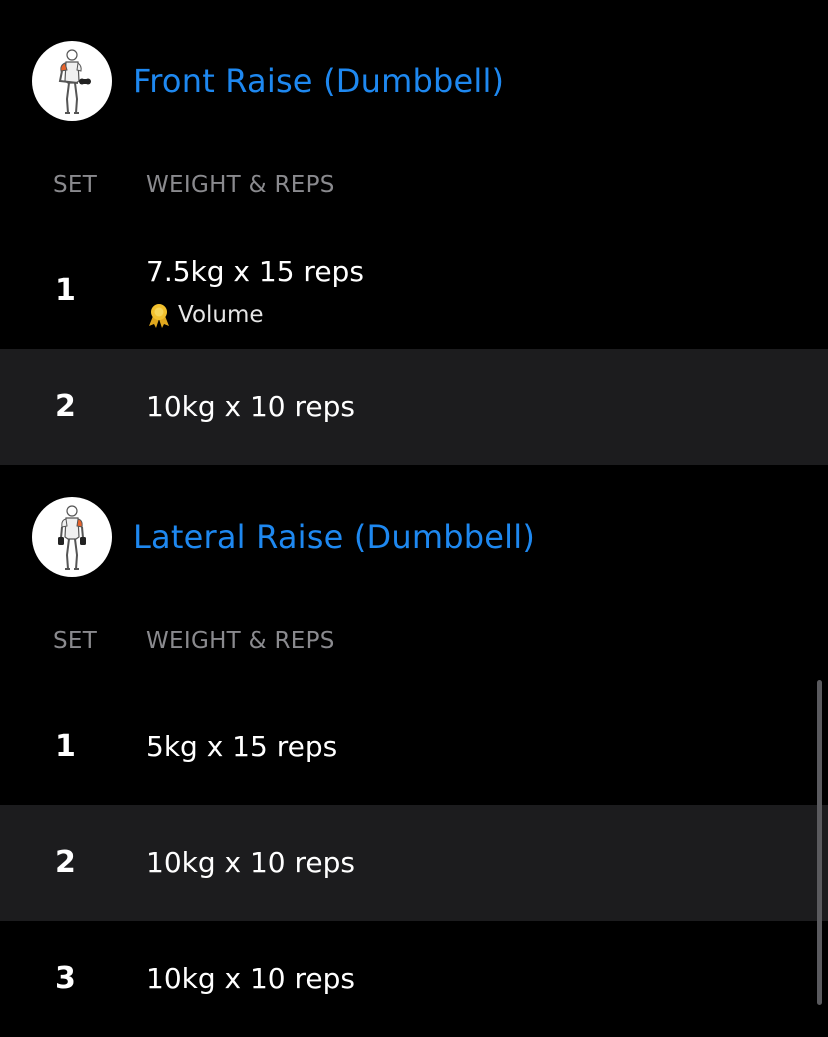  Describe the element at coordinates (414, 291) in the screenshot. I see `set-row: 1 7.5kg x 15 reps Volume` at that location.